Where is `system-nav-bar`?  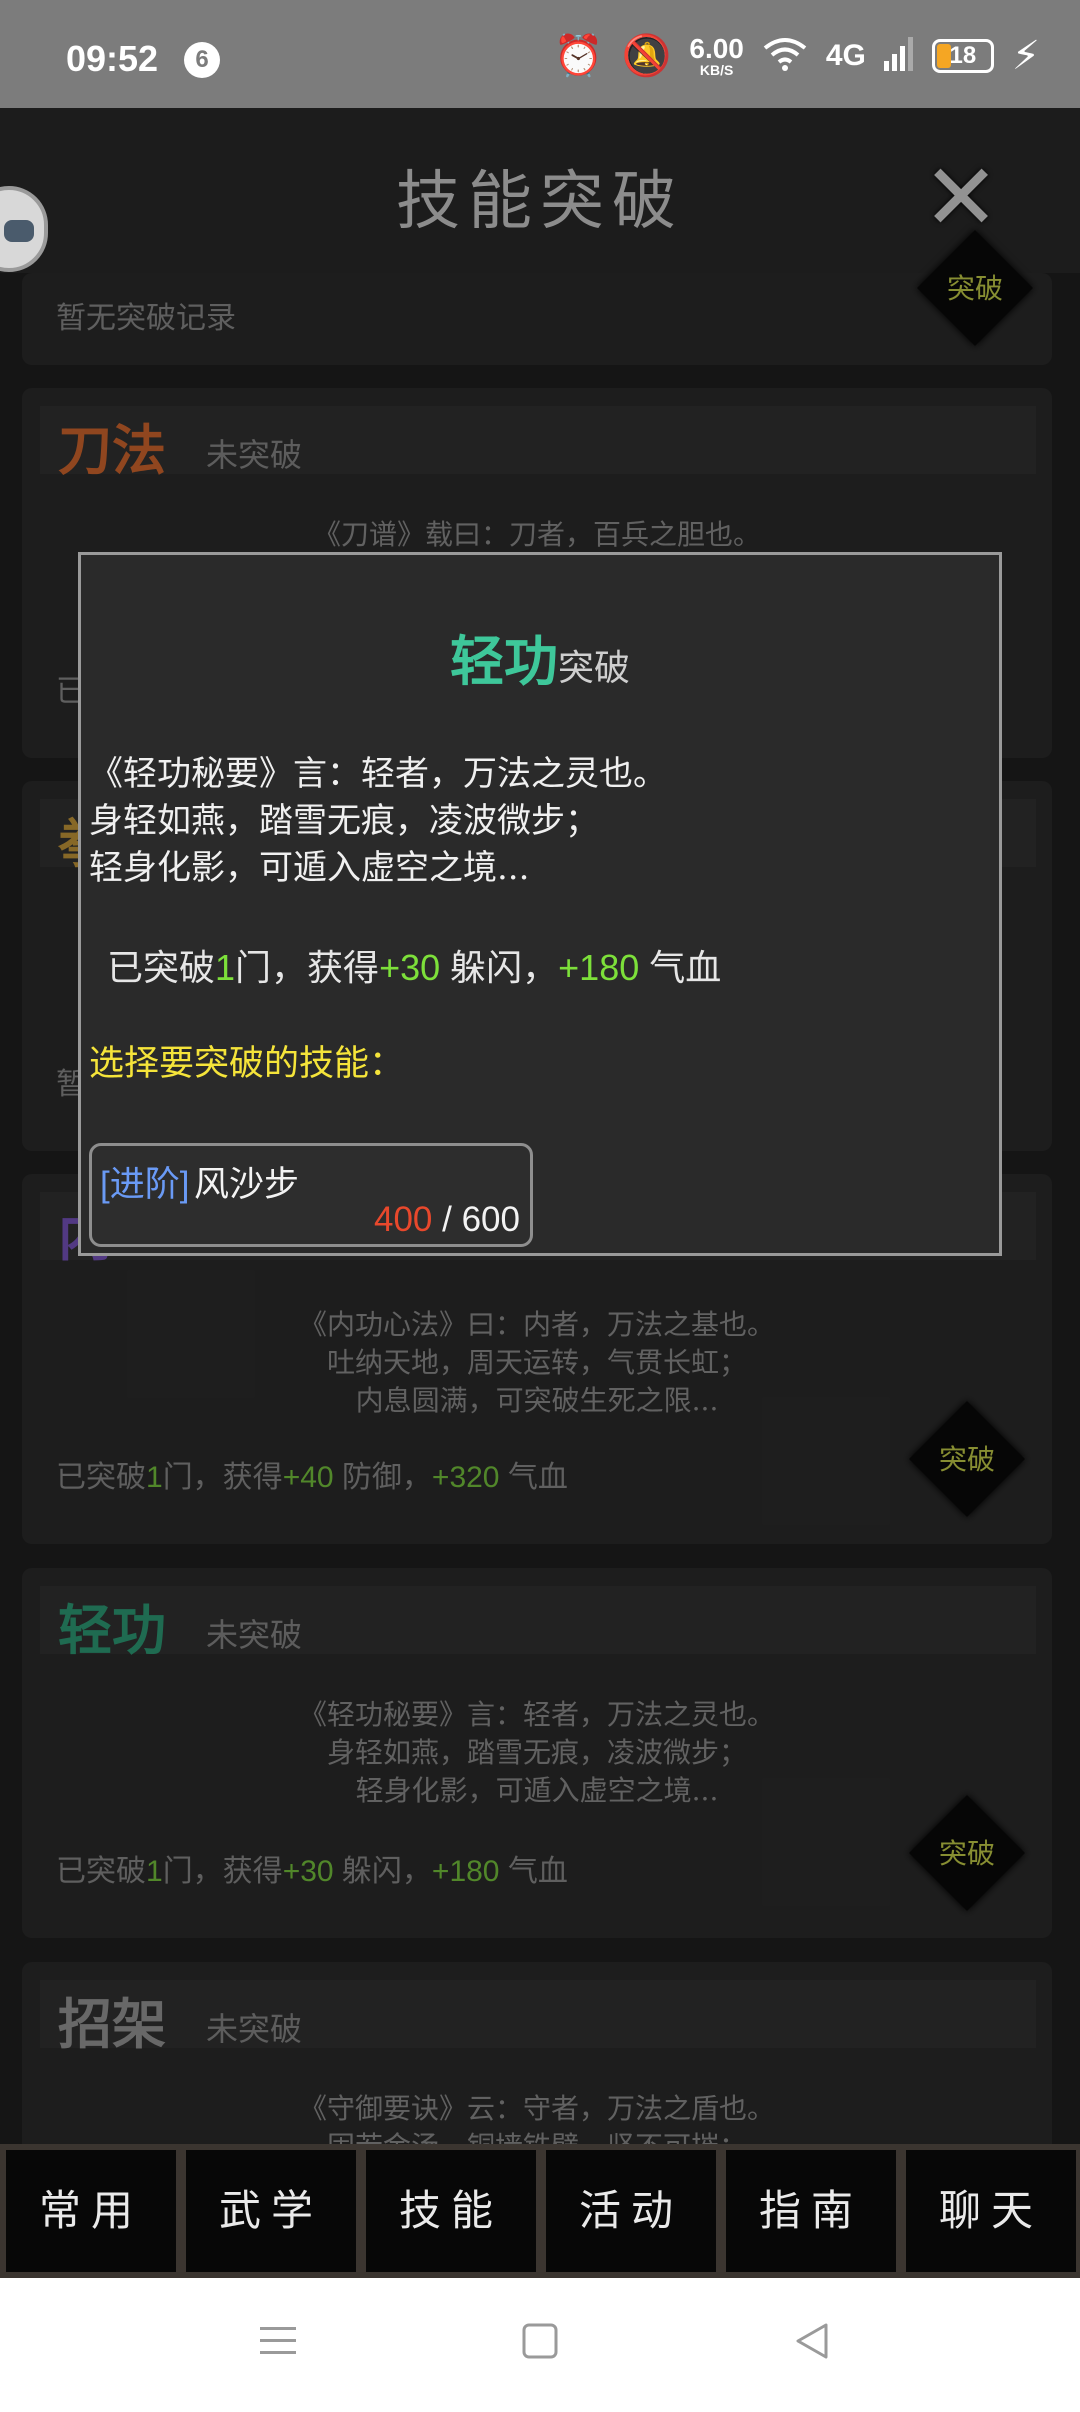 system-nav-bar is located at coordinates (540, 2345).